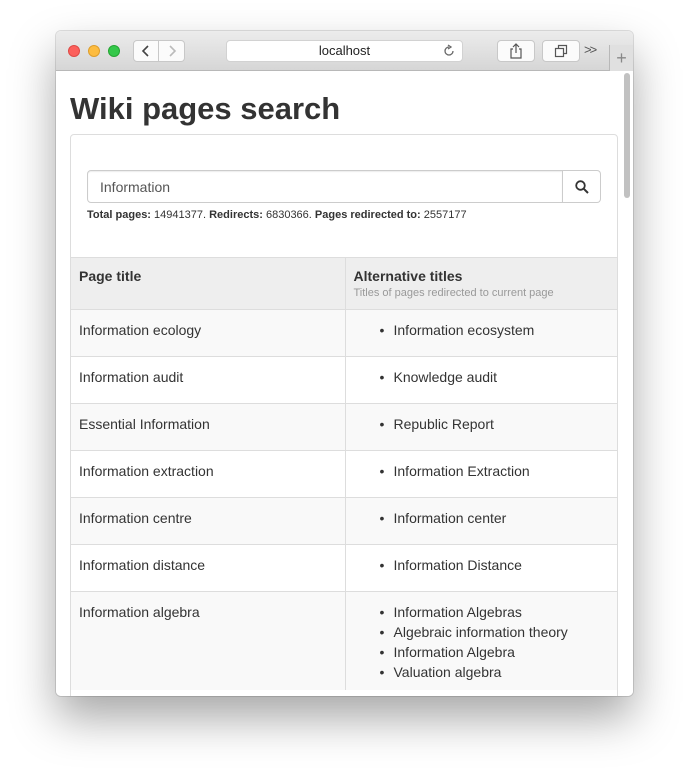  Describe the element at coordinates (205, 108) in the screenshot. I see `page-title: Wiki pages search` at that location.